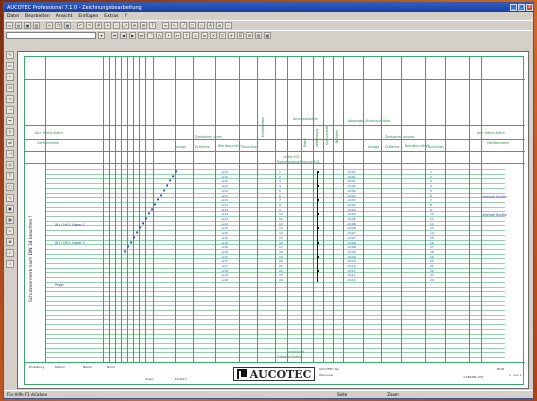 This screenshot has width=537, height=401. I want to click on select-icon: ↖, so click(174, 25).